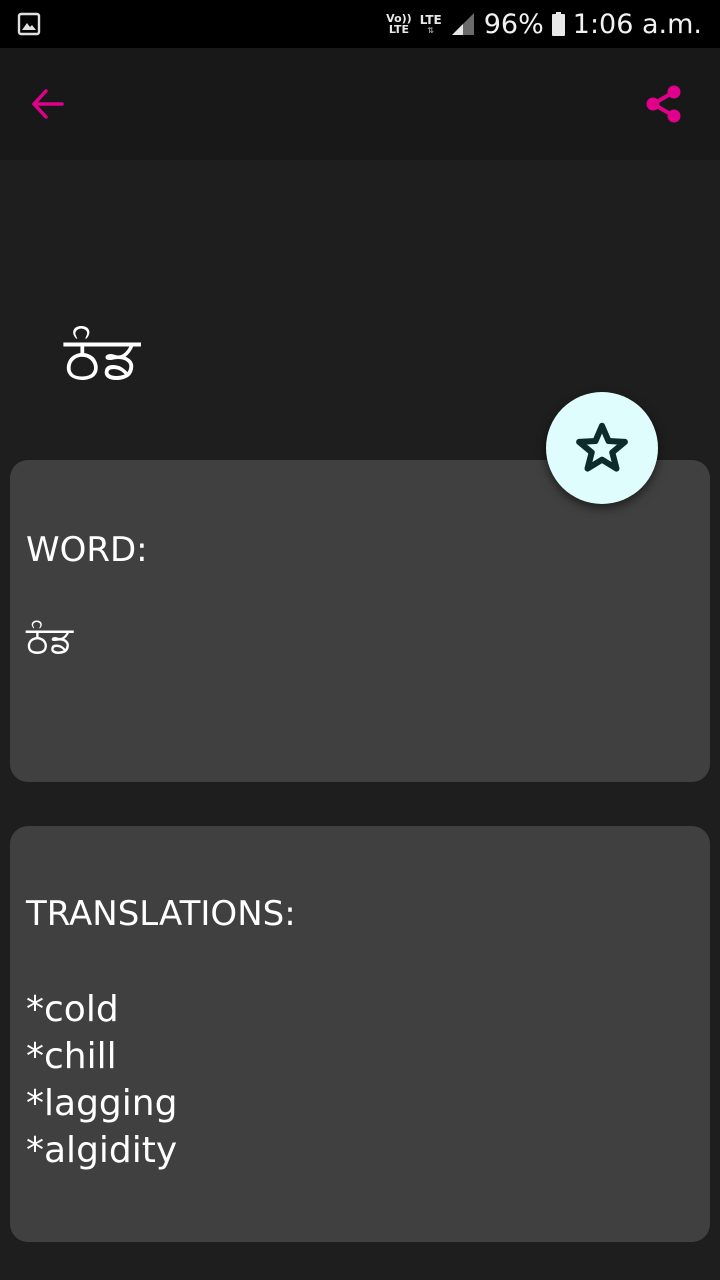  I want to click on signal-icon, so click(462, 24).